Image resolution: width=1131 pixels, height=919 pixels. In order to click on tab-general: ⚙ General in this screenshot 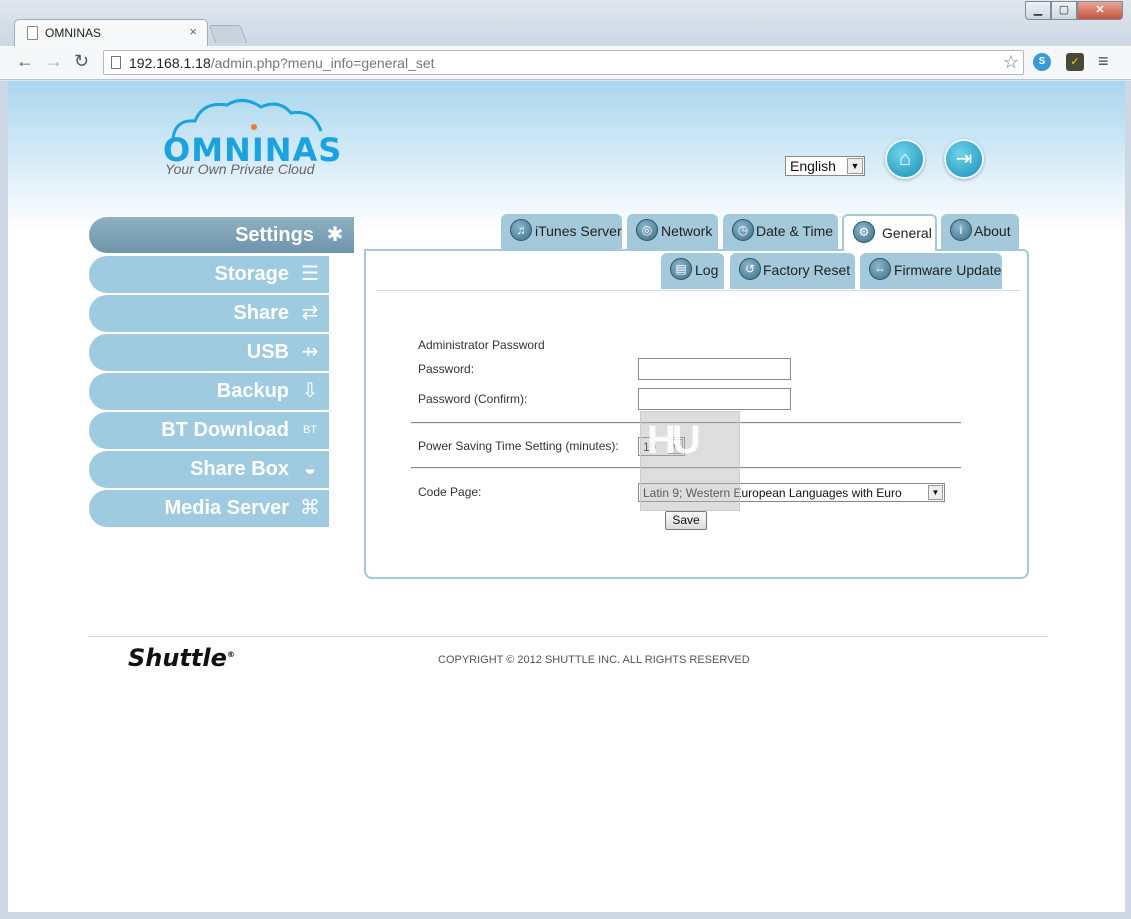, I will do `click(889, 232)`.